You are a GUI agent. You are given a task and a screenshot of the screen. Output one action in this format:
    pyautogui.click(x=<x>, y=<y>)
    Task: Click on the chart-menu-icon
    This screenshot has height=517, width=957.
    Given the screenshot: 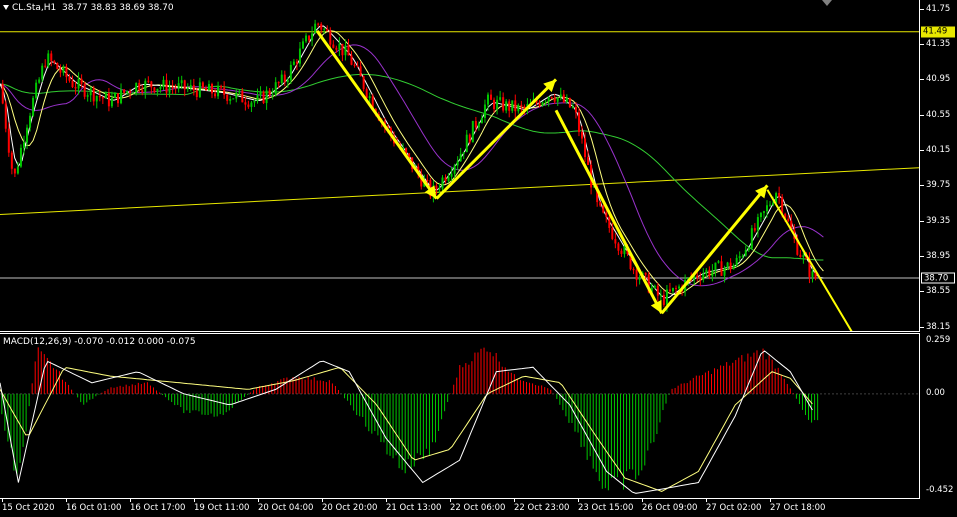 What is the action you would take?
    pyautogui.click(x=6, y=7)
    